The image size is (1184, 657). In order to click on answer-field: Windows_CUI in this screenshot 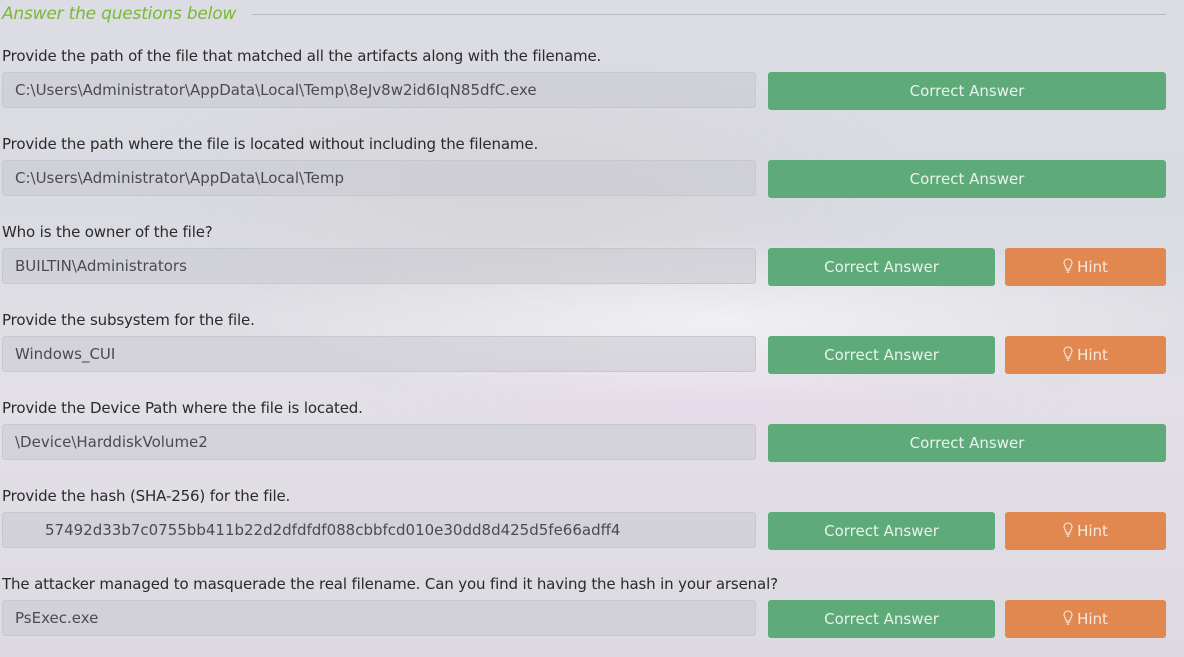, I will do `click(379, 354)`.